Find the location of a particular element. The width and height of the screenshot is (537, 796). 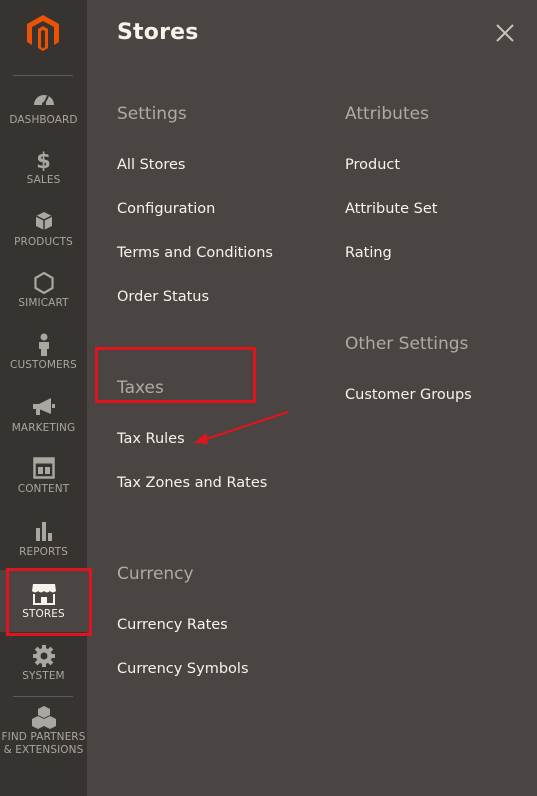

nav-content-label: CONTENT is located at coordinates (43, 489).